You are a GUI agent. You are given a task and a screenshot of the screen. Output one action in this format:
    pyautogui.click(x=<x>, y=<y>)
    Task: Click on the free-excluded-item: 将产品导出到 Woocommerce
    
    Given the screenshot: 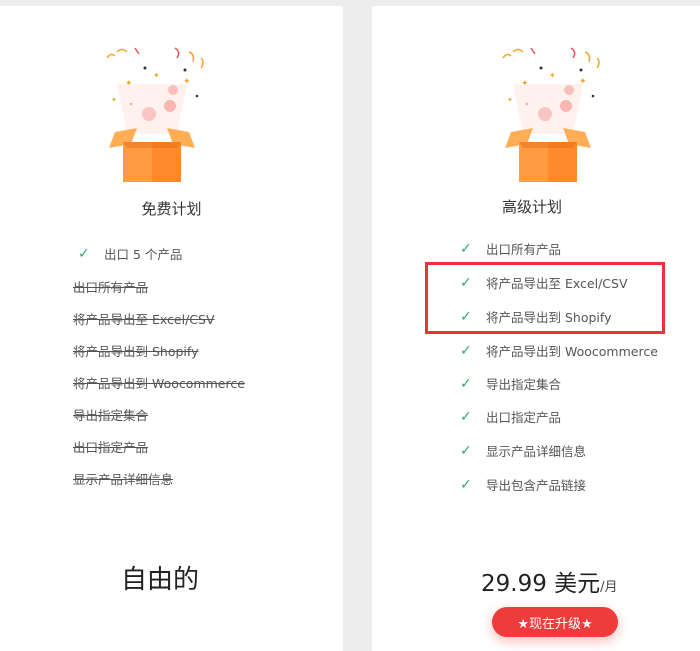 What is the action you would take?
    pyautogui.click(x=159, y=382)
    